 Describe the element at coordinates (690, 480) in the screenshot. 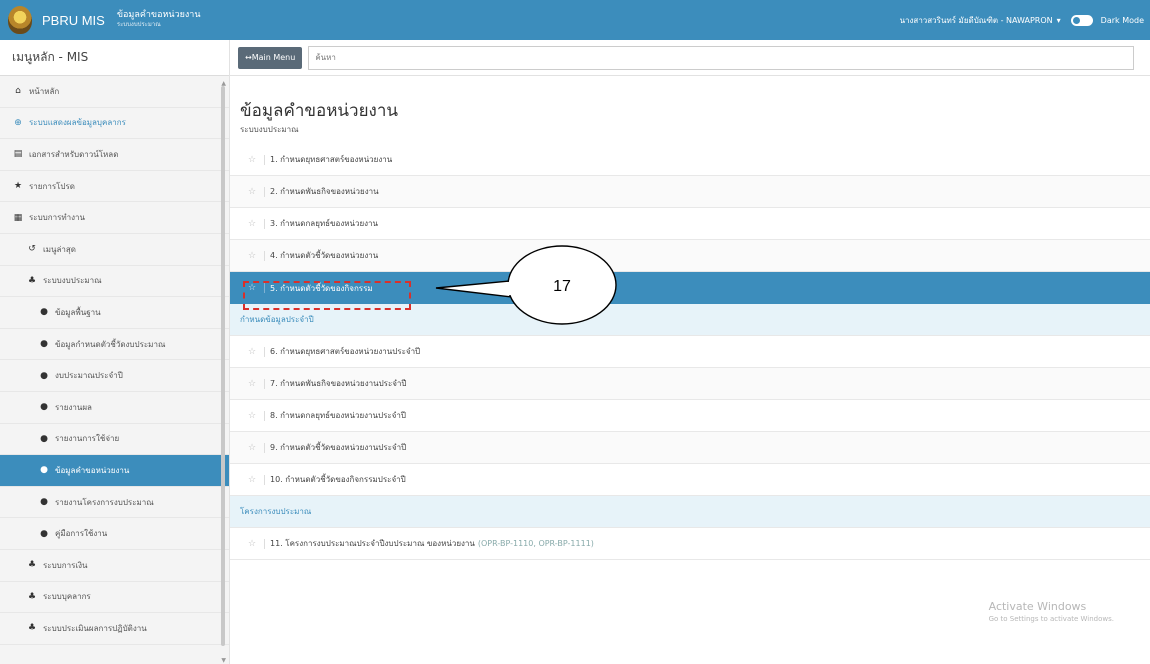

I see `list-item: ☆ 10. กำหนดตัวชี้วัดของกิจกรรมประจำปี` at that location.